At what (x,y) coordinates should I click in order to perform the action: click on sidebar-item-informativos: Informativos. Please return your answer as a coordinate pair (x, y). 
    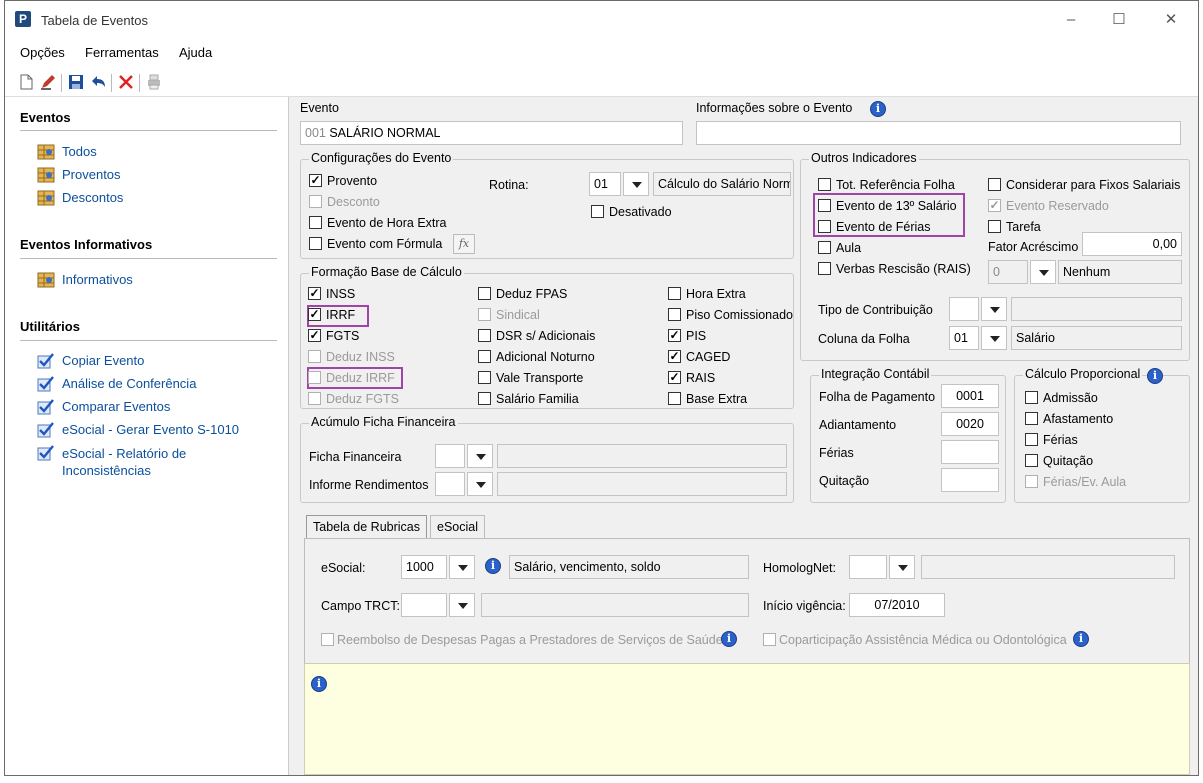
    Looking at the image, I should click on (97, 279).